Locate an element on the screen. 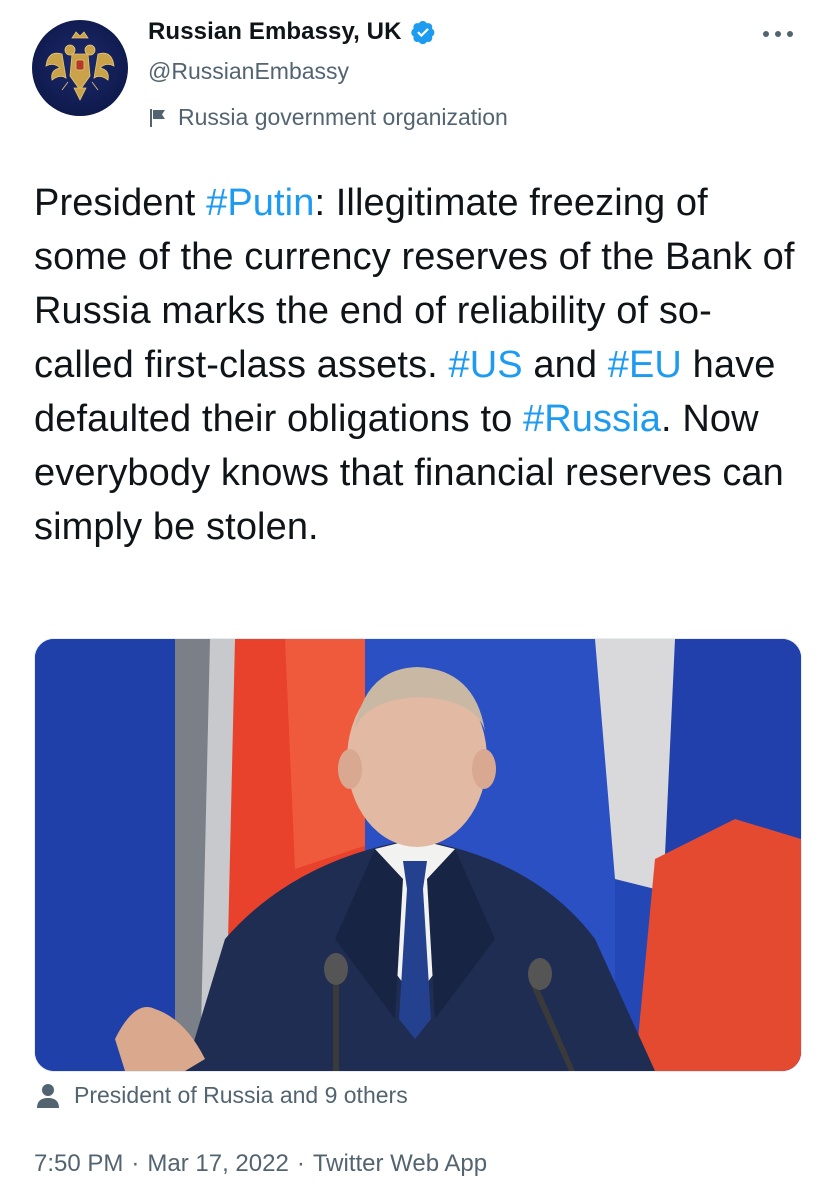 This screenshot has height=1200, width=832. name-row: Russian Embassy, UK is located at coordinates (292, 32).